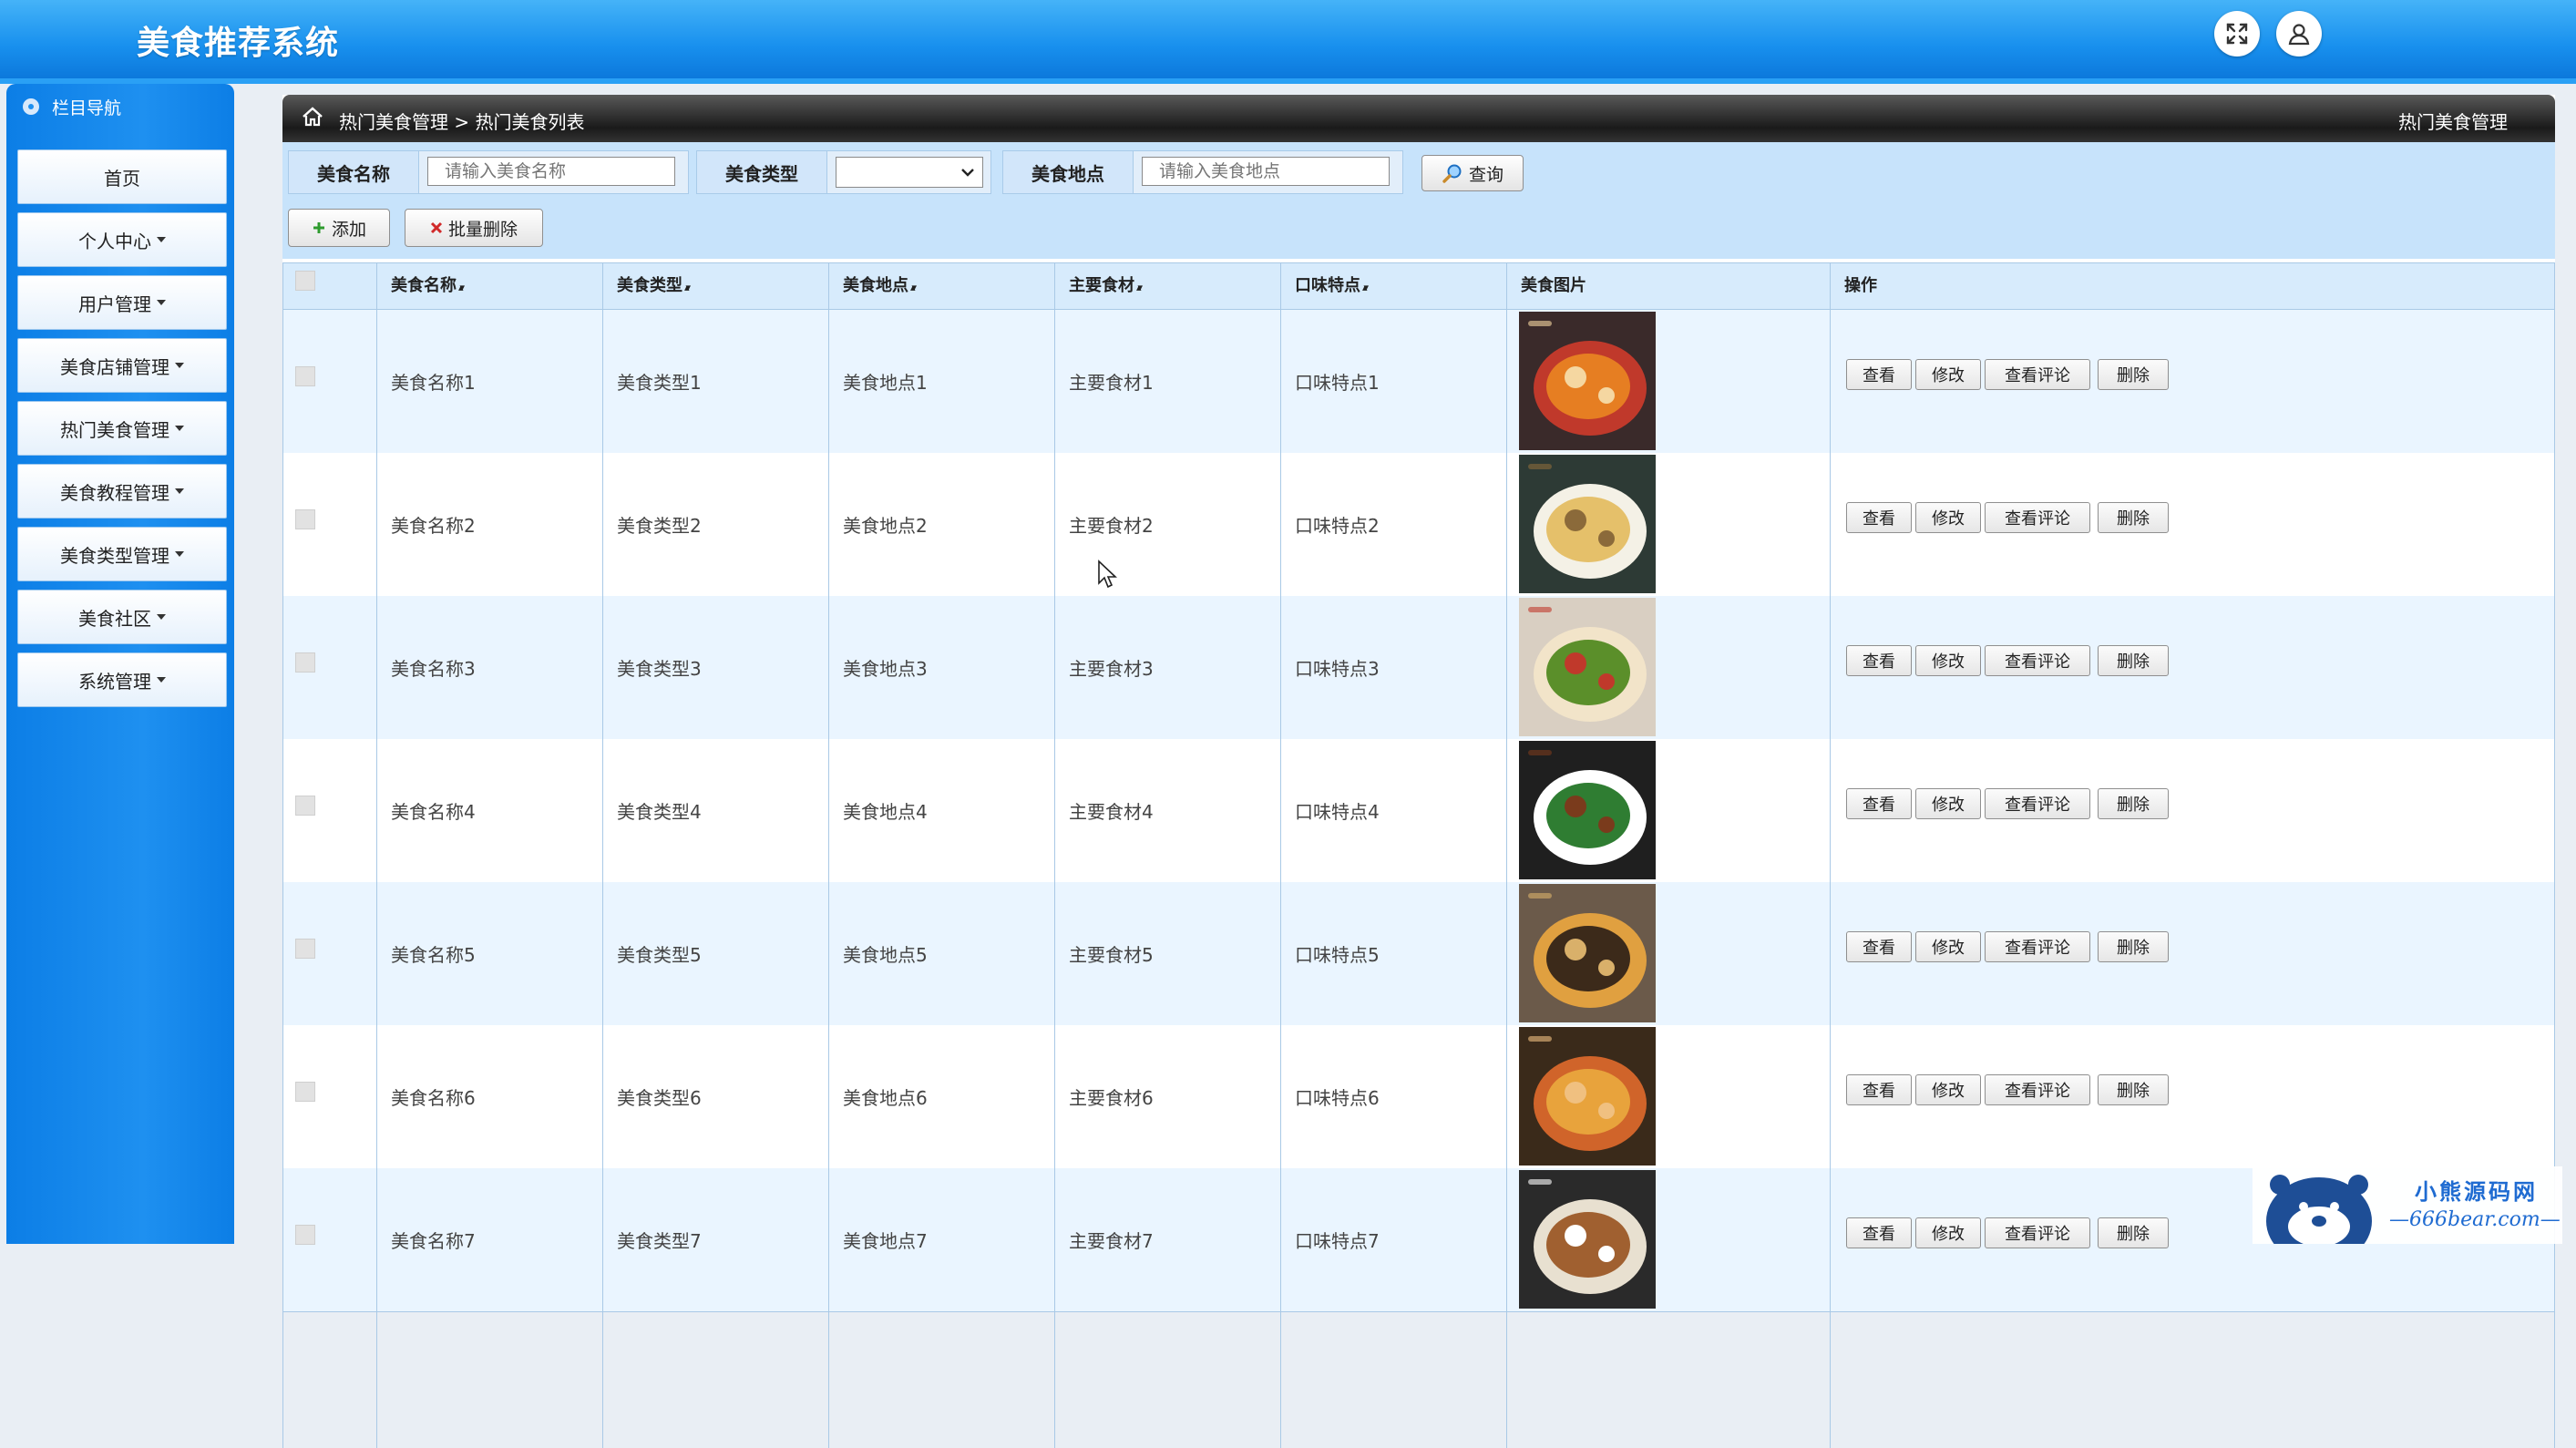 This screenshot has height=1448, width=2576. Describe the element at coordinates (122, 176) in the screenshot. I see `sidebar-item: 首页` at that location.